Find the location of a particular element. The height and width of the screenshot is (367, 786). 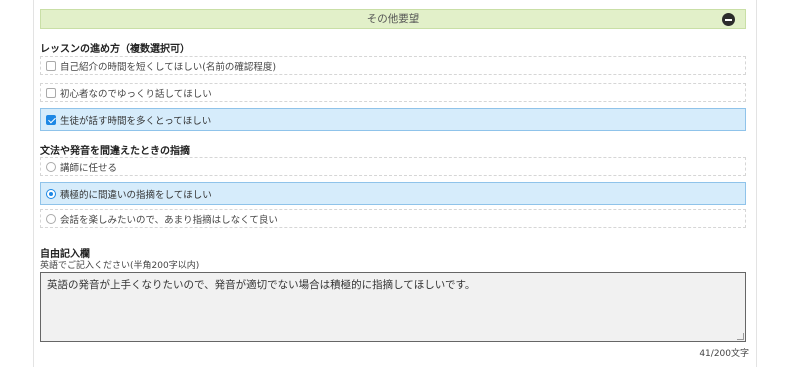

option-label: 初心者なのでゆっくり話してほしい is located at coordinates (136, 94).